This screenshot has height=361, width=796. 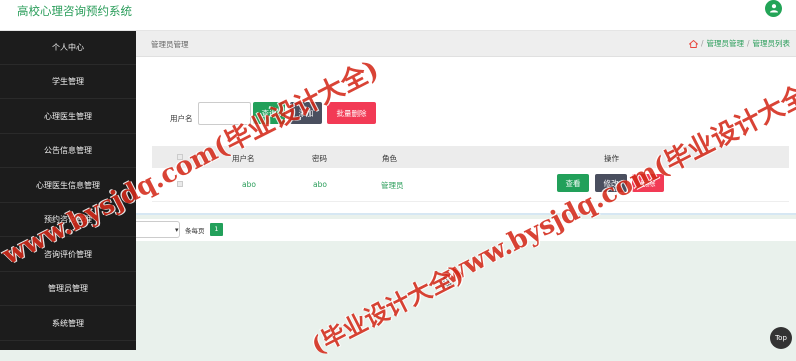 What do you see at coordinates (68, 151) in the screenshot?
I see `sidebar-item-notice-management: 公告信息管理` at bounding box center [68, 151].